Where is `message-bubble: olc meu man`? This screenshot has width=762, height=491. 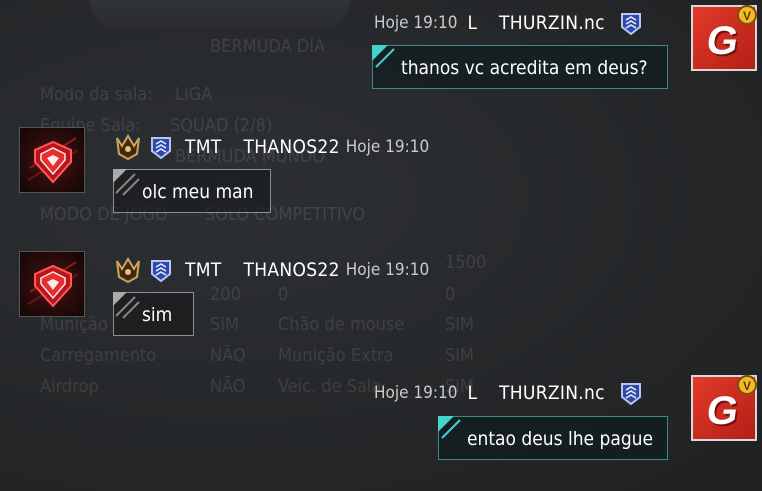 message-bubble: olc meu man is located at coordinates (192, 191).